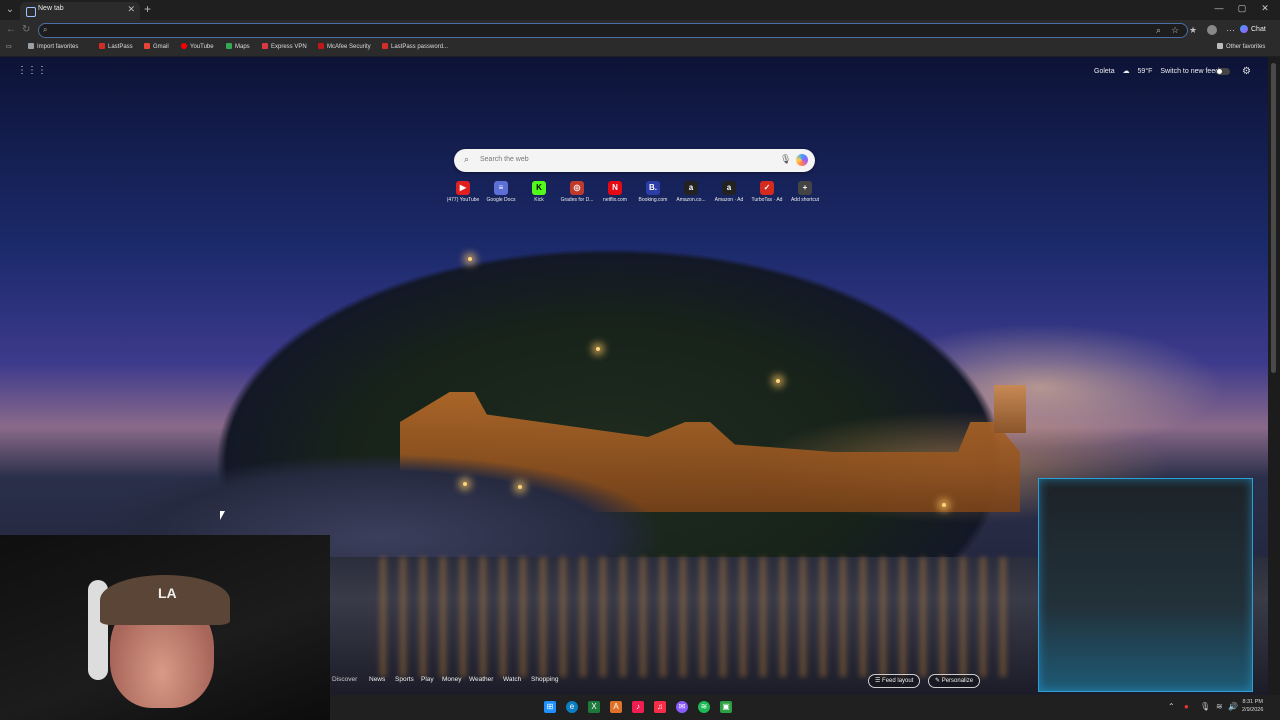 The image size is (1280, 720). Describe the element at coordinates (31, 12) in the screenshot. I see `new-tab-favicon-icon` at that location.